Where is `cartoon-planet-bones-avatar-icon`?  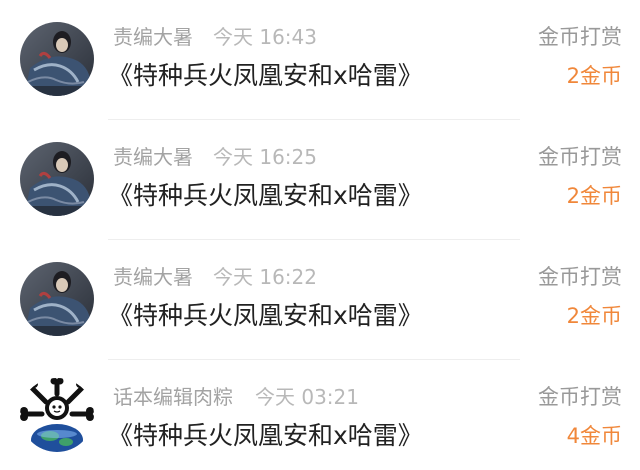 cartoon-planet-bones-avatar-icon is located at coordinates (57, 415).